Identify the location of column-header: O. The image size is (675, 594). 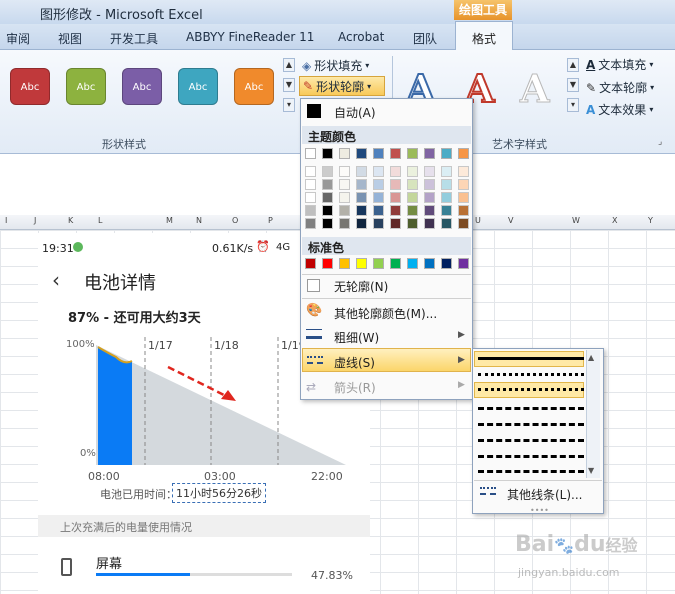
(235, 220).